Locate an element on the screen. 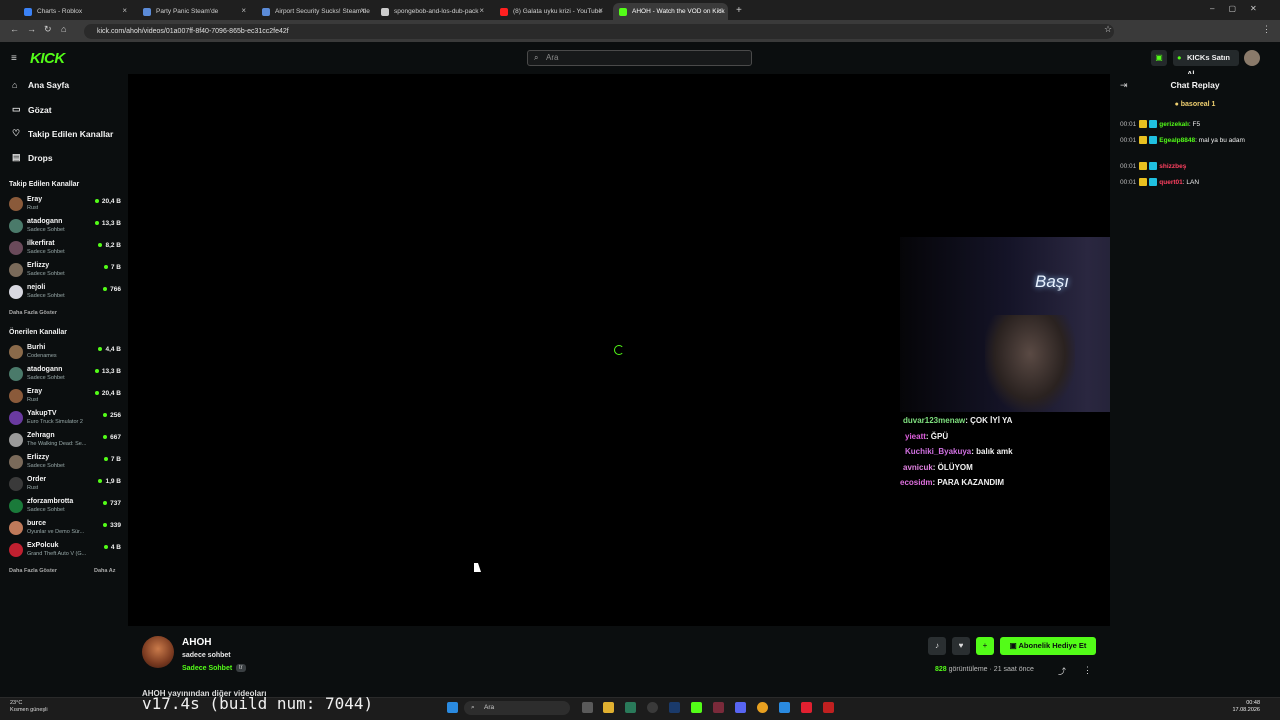 The image size is (1280, 720). chat-username: shizzbeş is located at coordinates (1172, 166).